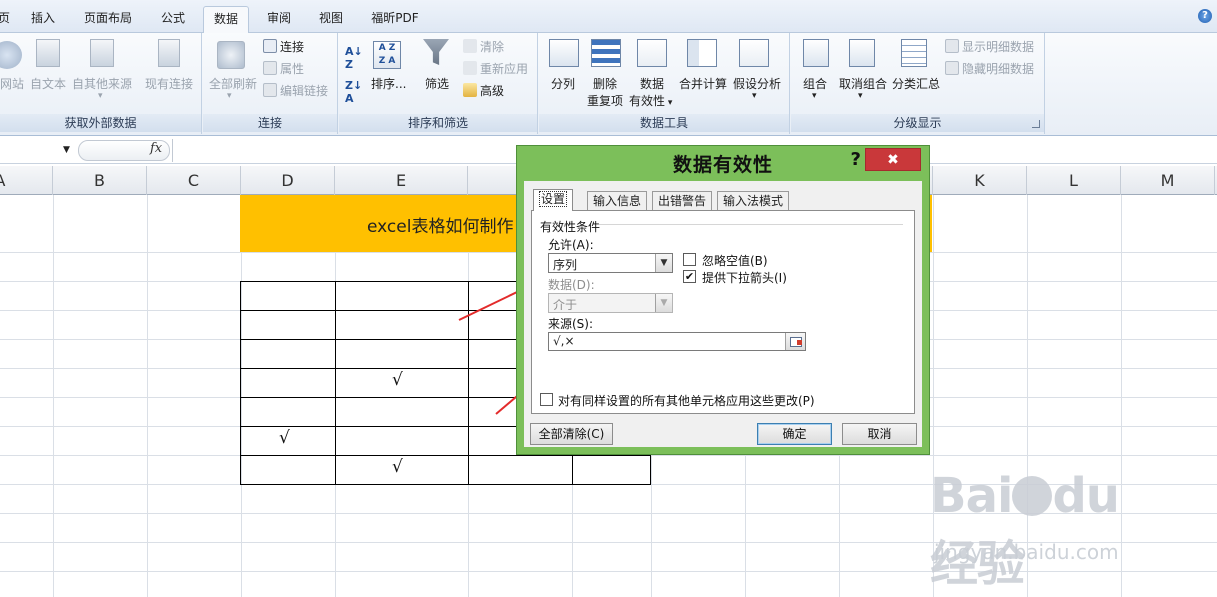 This screenshot has width=1217, height=597. I want to click on tab-insert: 插入, so click(43, 19).